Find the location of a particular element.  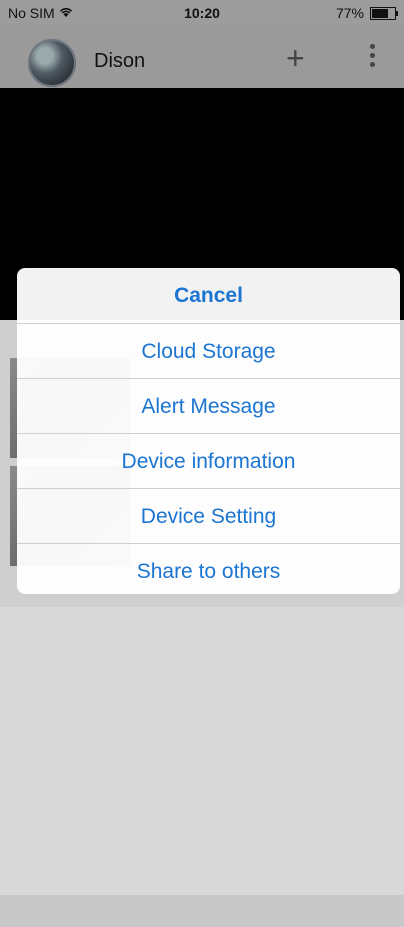

device-setting-button: Device Setting is located at coordinates (208, 516).